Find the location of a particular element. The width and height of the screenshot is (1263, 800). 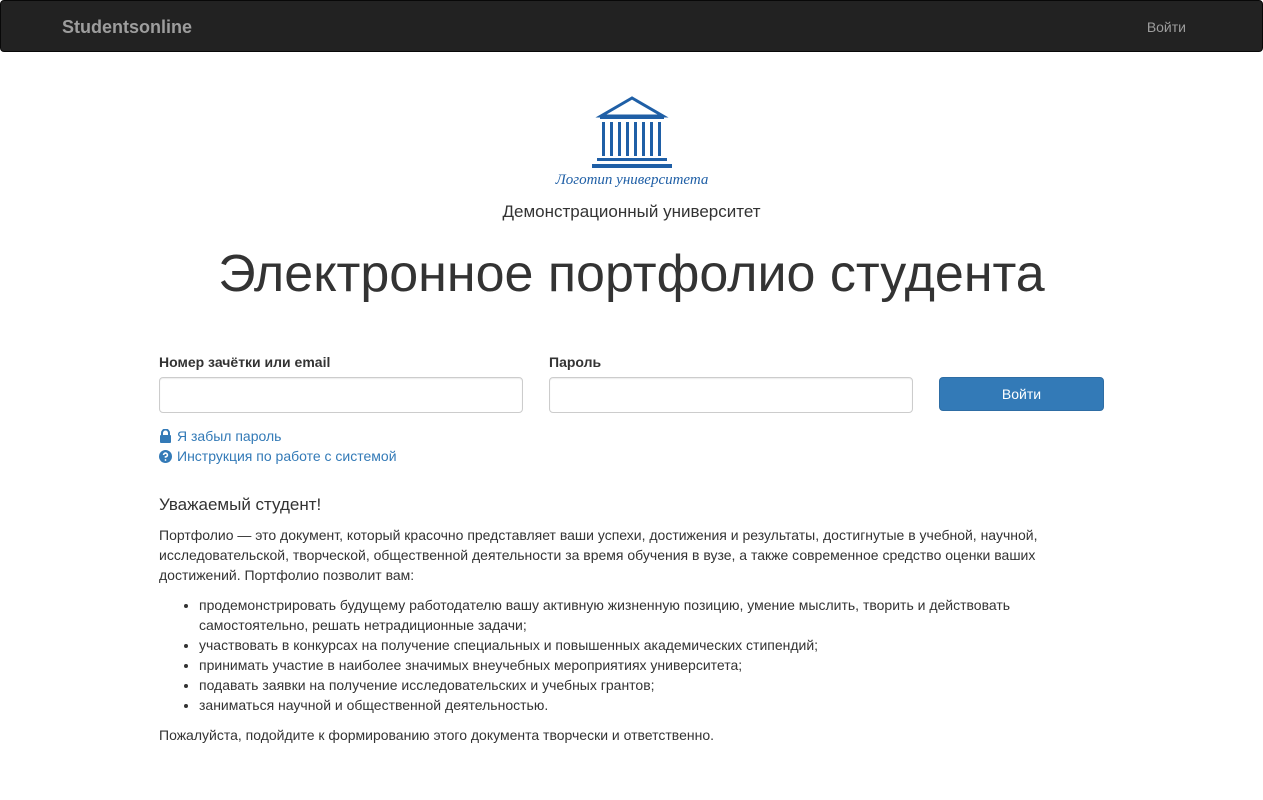

login-input is located at coordinates (341, 395).